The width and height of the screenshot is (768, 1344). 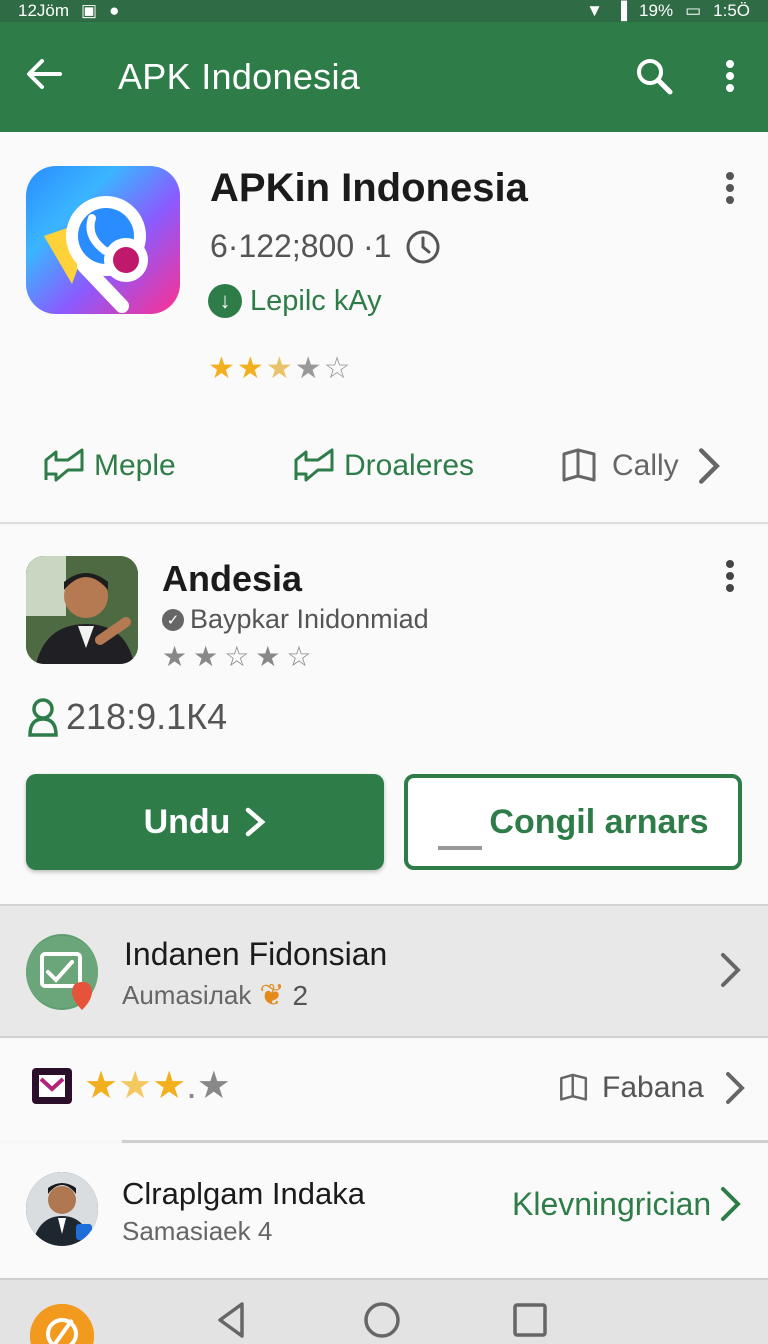 I want to click on wifi-icon: ▼, so click(x=594, y=10).